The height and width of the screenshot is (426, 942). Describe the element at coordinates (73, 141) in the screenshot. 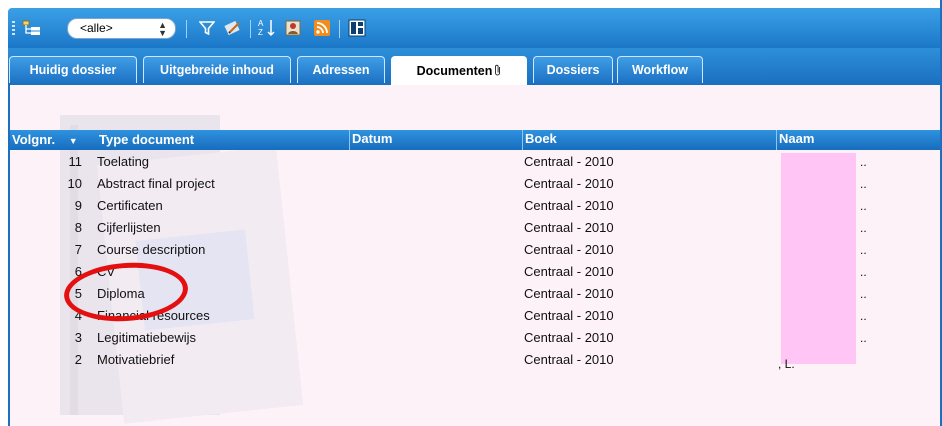

I see `sort-descending-icon: ▼` at that location.